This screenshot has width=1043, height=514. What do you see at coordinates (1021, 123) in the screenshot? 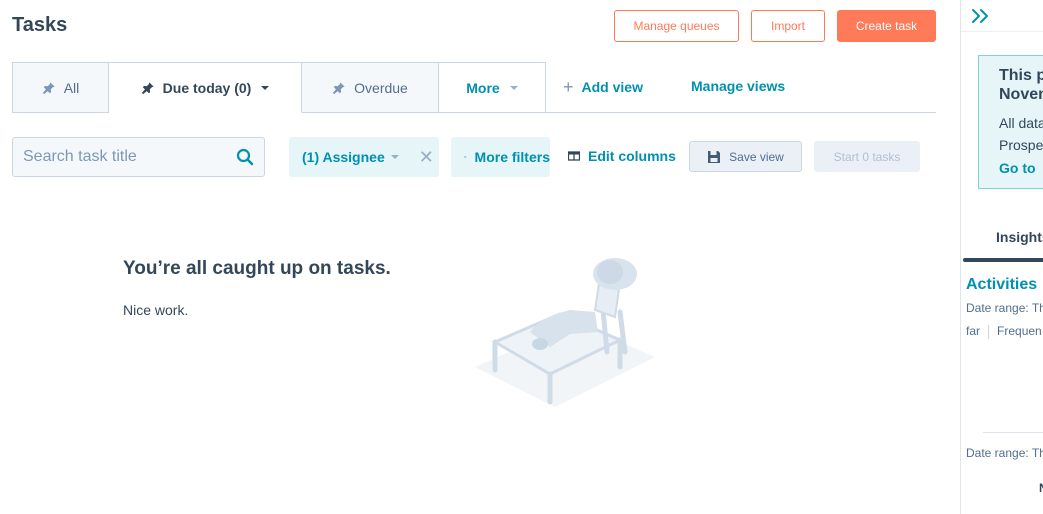
I see `notice-body-1: All data` at bounding box center [1021, 123].